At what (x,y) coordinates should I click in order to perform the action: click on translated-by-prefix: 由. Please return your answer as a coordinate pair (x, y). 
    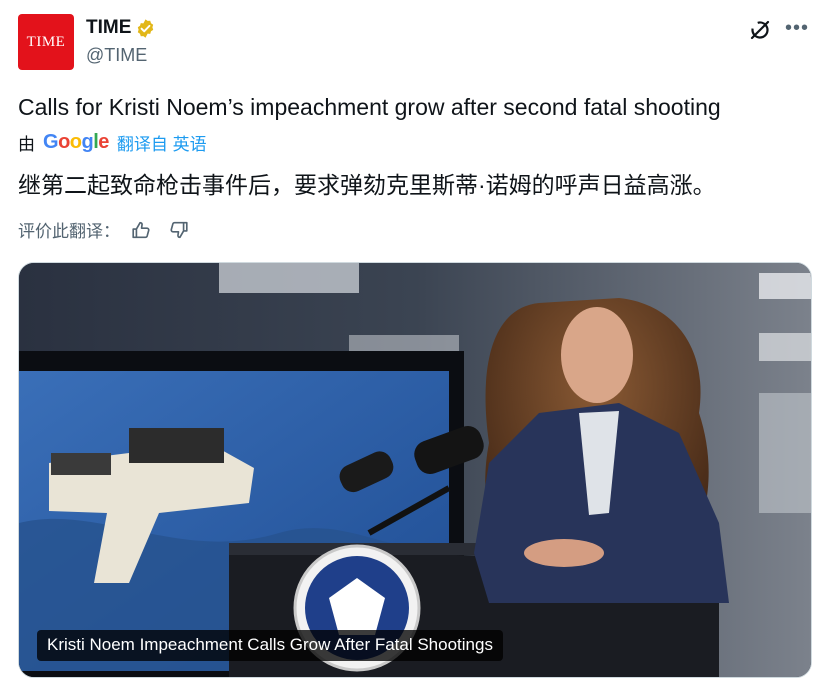
    Looking at the image, I should click on (26, 144).